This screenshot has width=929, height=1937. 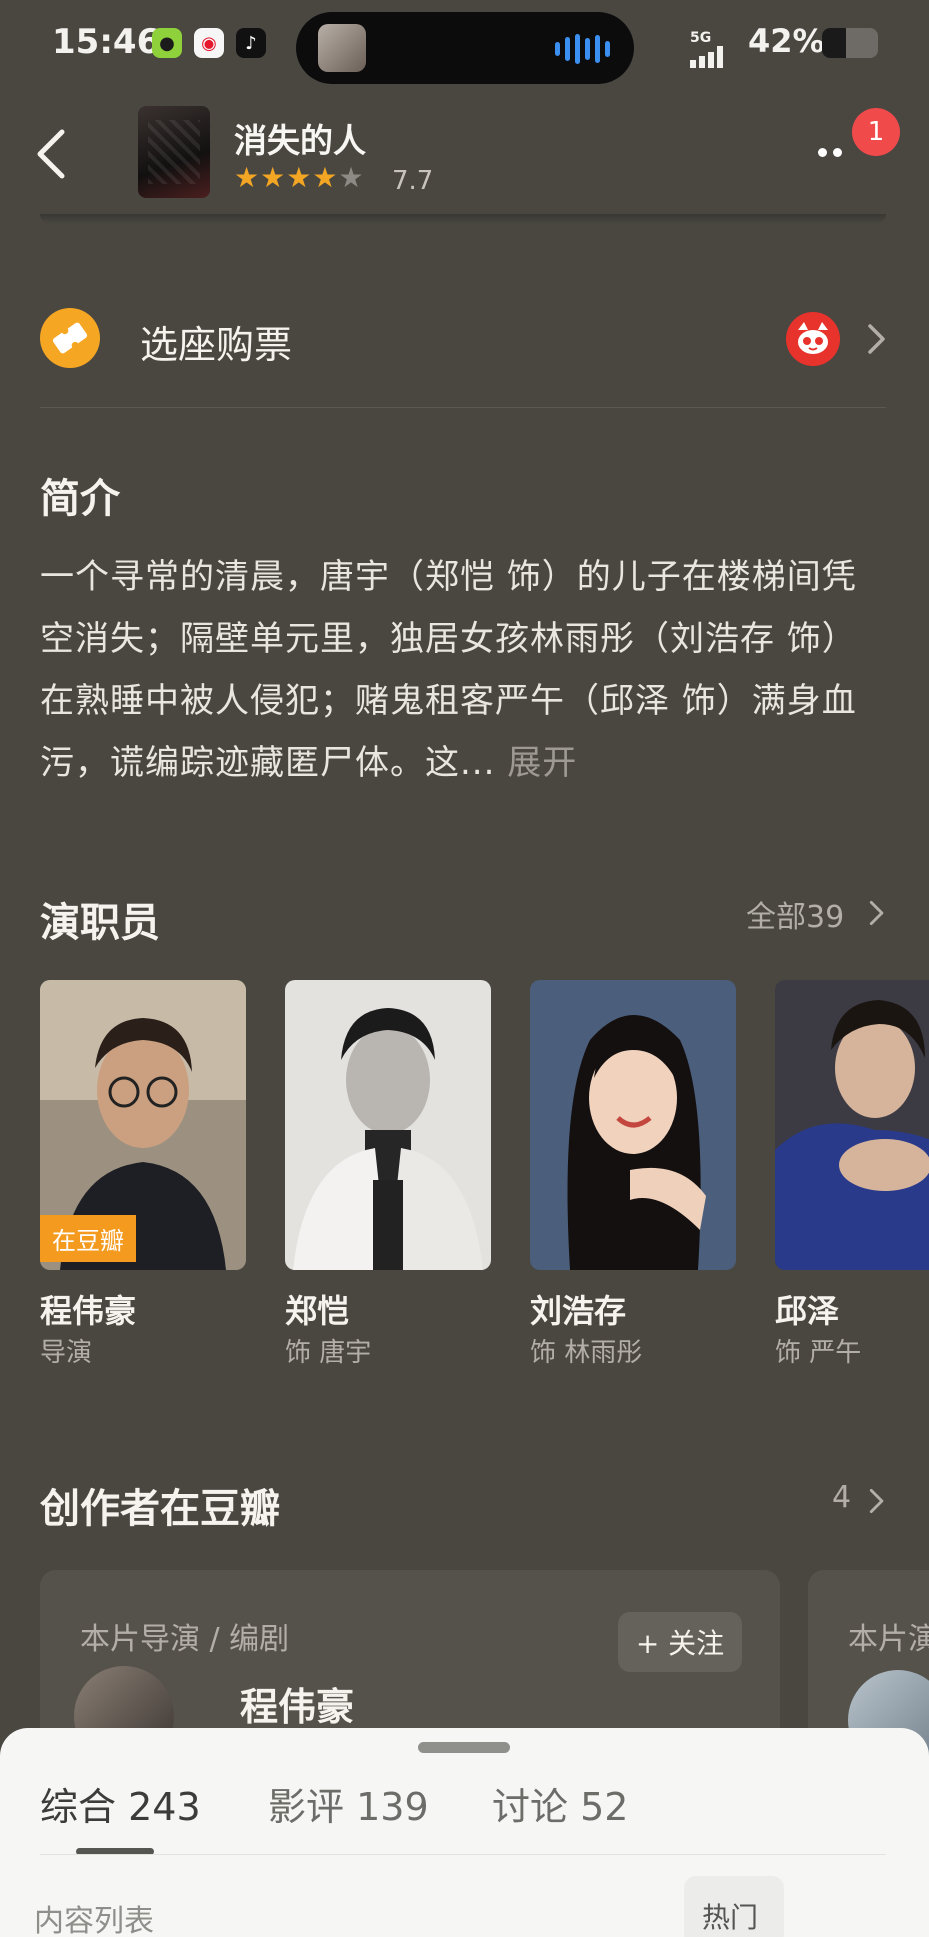 What do you see at coordinates (160, 1509) in the screenshot?
I see `creators-title: 创作者在豆瓣` at bounding box center [160, 1509].